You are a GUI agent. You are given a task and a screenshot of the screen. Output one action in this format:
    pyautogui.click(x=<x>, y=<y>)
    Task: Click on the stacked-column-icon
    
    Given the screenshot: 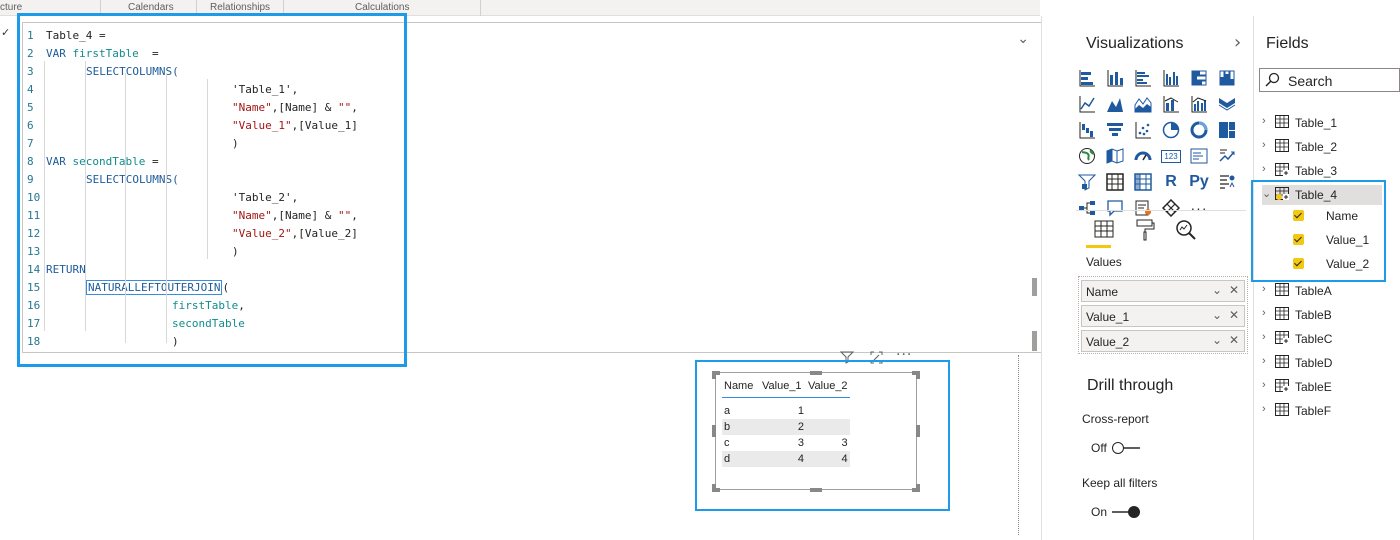 What is the action you would take?
    pyautogui.click(x=1115, y=78)
    